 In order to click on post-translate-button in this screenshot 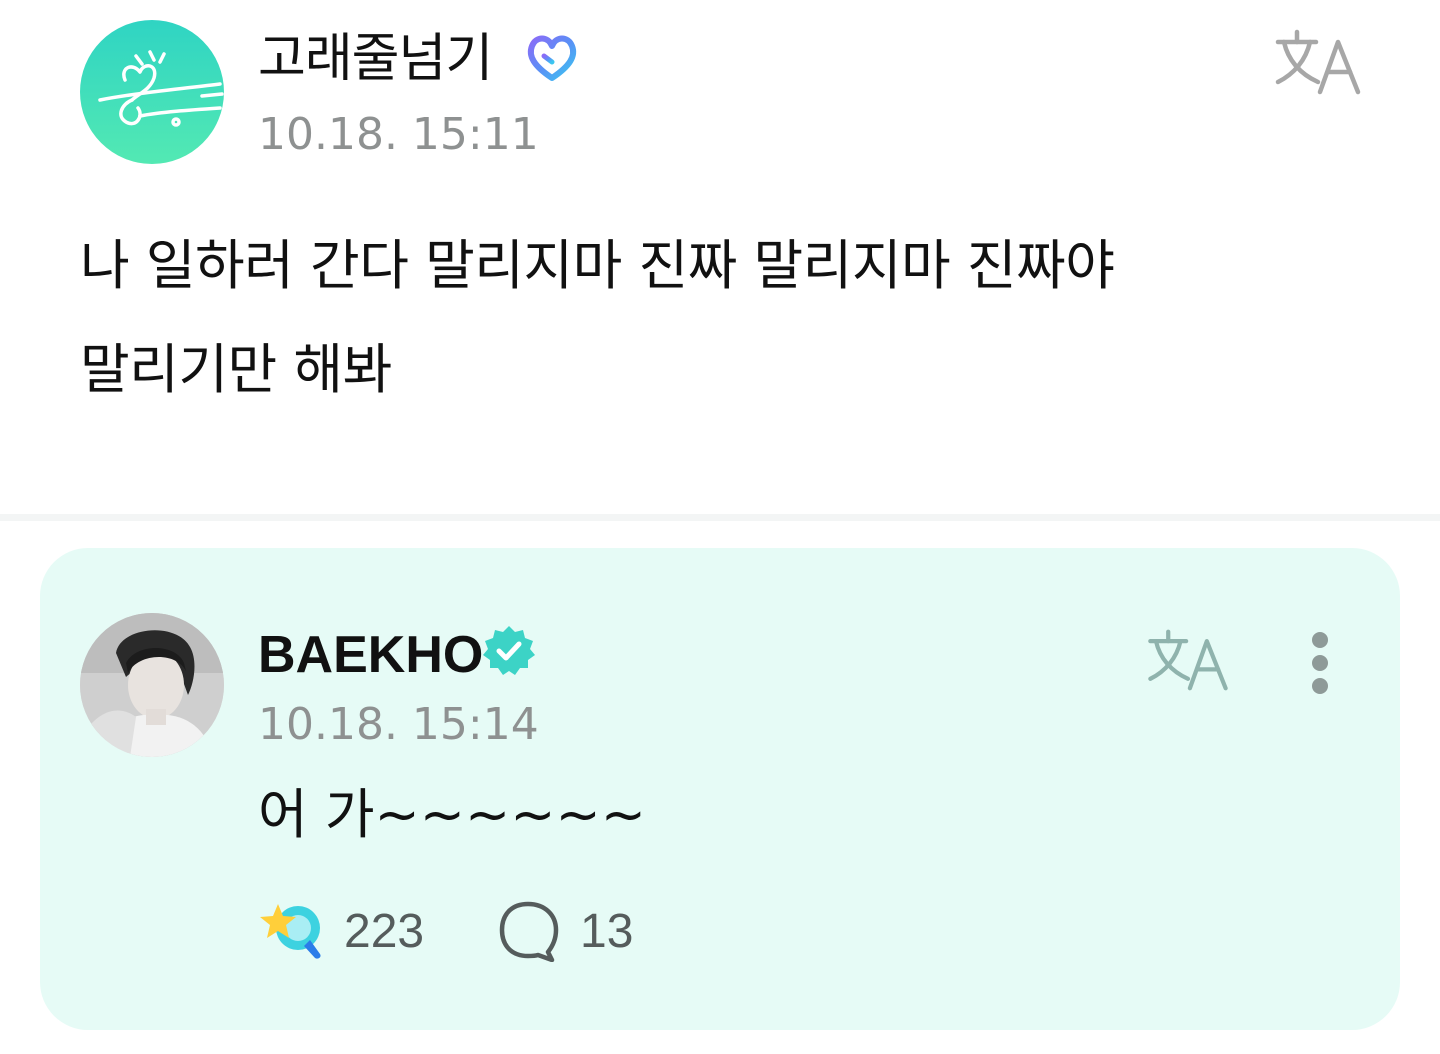, I will do `click(1318, 62)`.